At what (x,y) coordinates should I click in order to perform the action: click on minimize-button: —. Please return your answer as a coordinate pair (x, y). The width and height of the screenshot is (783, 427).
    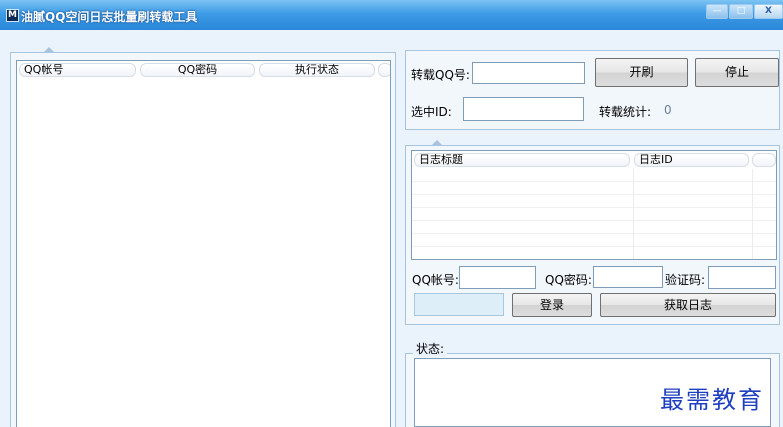
    Looking at the image, I should click on (717, 11).